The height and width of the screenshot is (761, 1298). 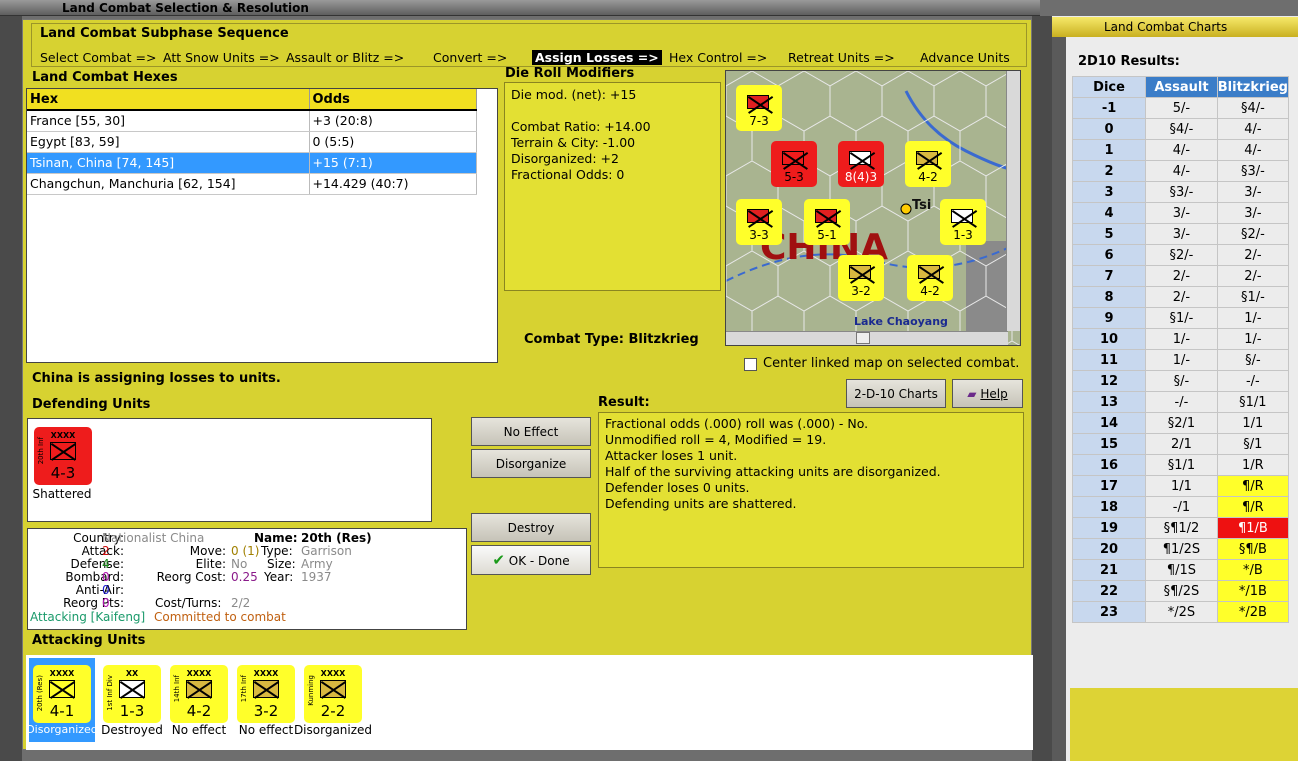 What do you see at coordinates (106, 577) in the screenshot?
I see `bombard-value: 0` at bounding box center [106, 577].